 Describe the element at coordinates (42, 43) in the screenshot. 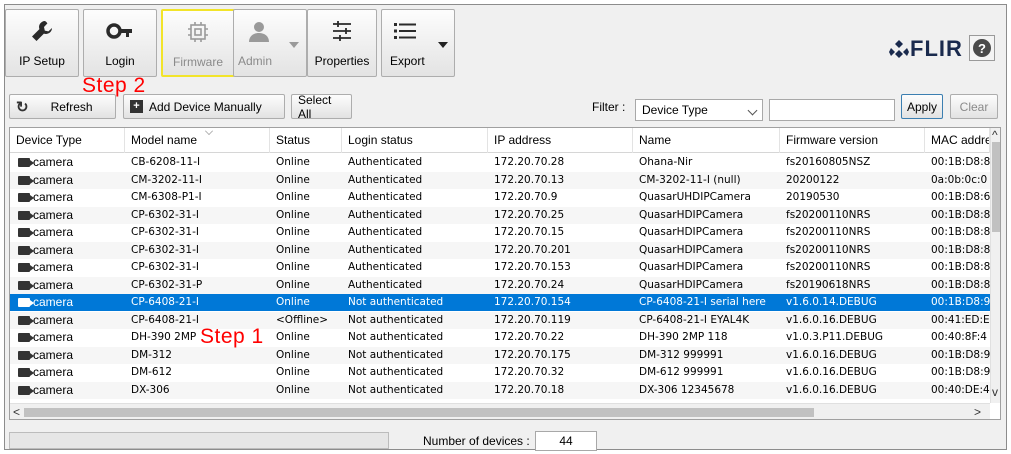

I see `ip-setup-button: IP Setup` at that location.